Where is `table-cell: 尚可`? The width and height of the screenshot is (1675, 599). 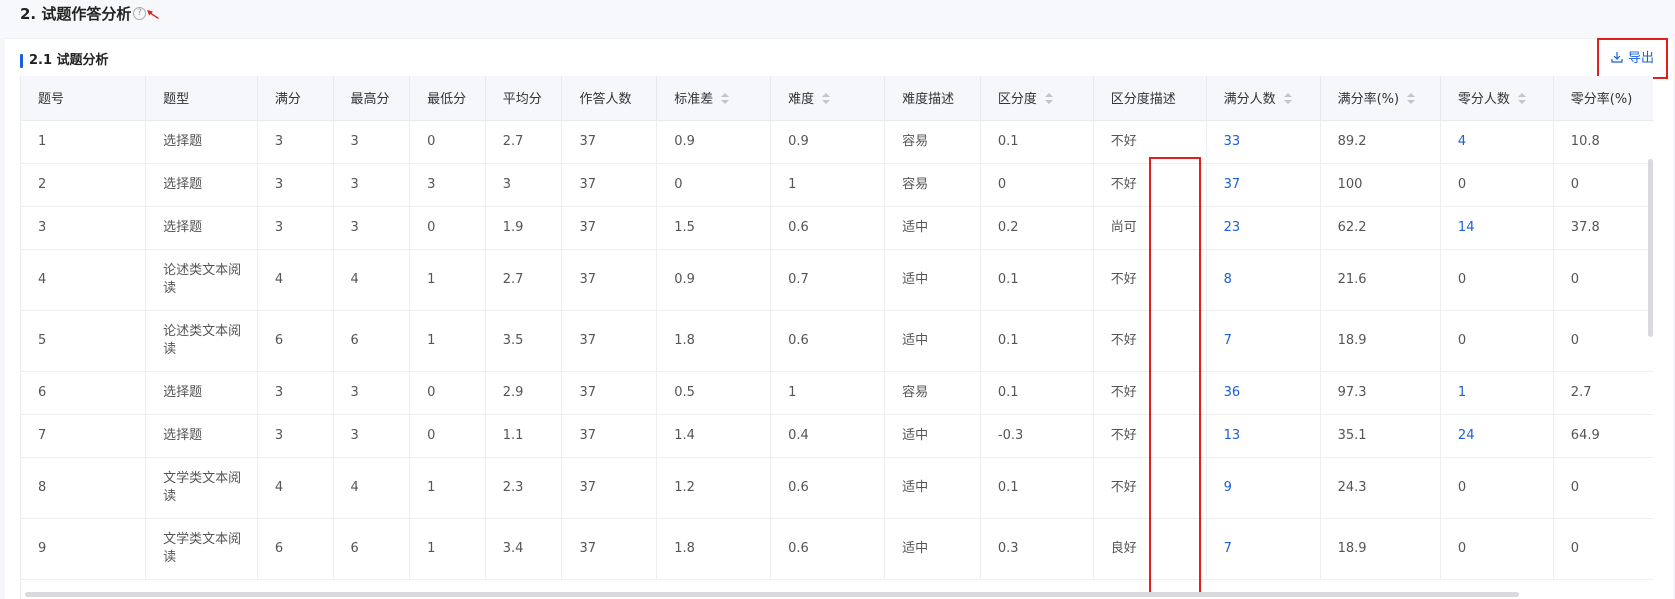 table-cell: 尚可 is located at coordinates (1150, 228).